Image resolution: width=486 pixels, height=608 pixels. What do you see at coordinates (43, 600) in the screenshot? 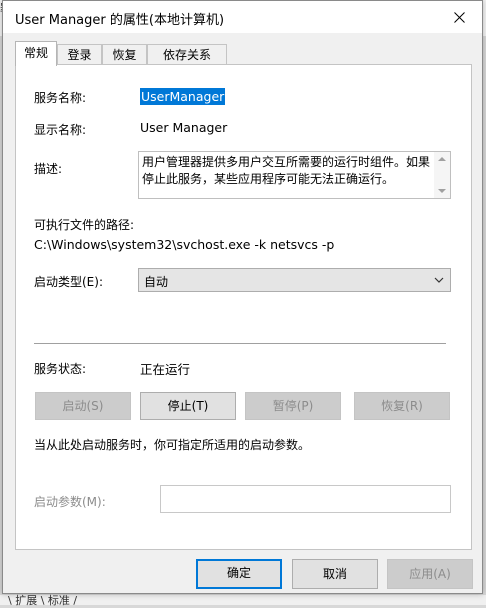
I see `background-tabs-text: \ 扩展 \ 标准 /` at bounding box center [43, 600].